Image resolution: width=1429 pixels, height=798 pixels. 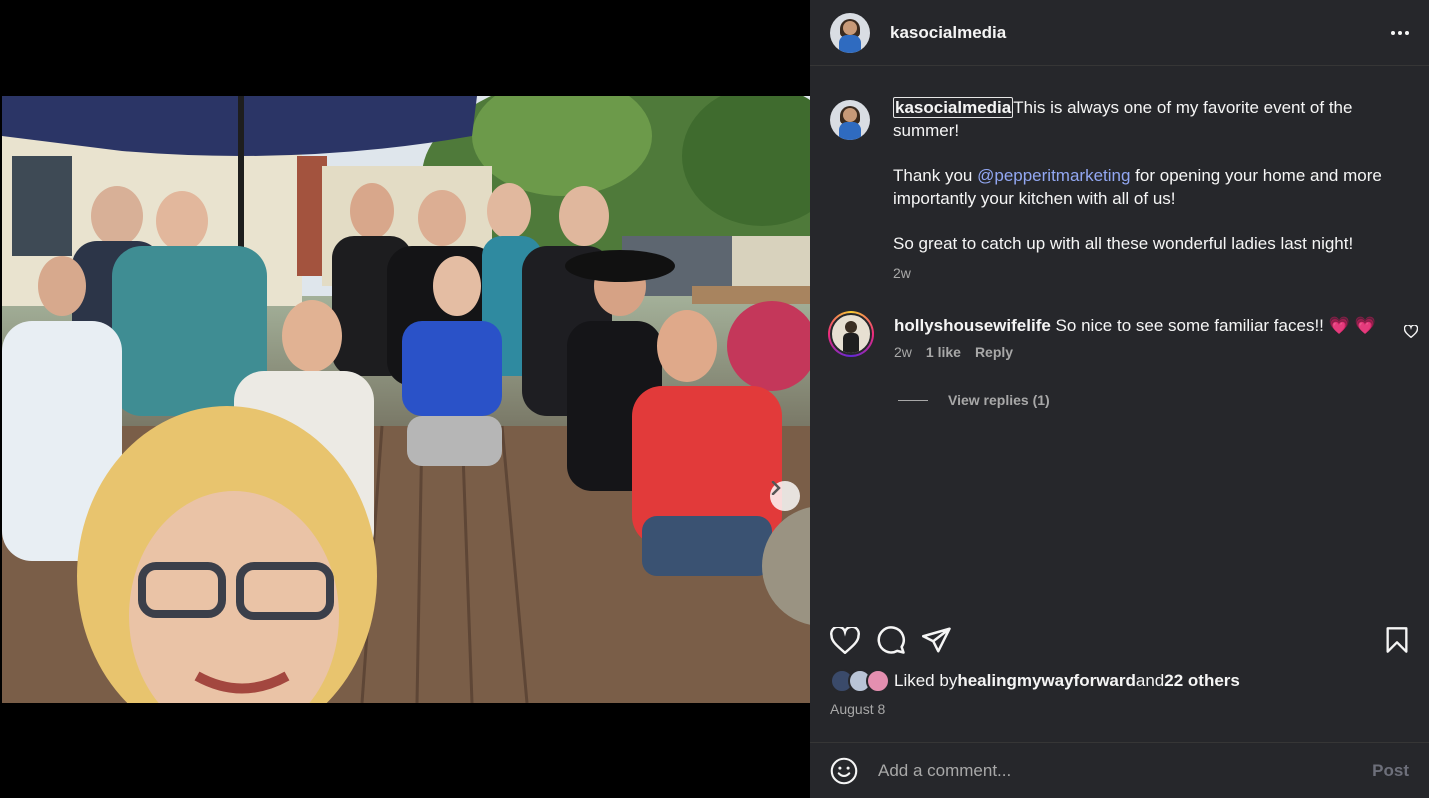 What do you see at coordinates (850, 120) in the screenshot?
I see `caption-author-avatar` at bounding box center [850, 120].